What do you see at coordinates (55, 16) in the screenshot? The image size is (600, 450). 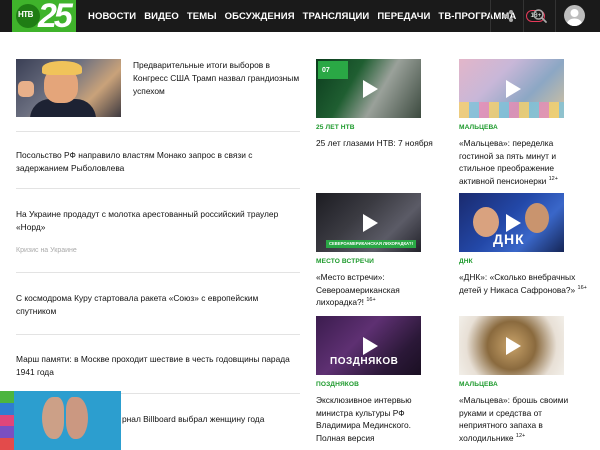 I see `logo-anniversary-number: 25` at bounding box center [55, 16].